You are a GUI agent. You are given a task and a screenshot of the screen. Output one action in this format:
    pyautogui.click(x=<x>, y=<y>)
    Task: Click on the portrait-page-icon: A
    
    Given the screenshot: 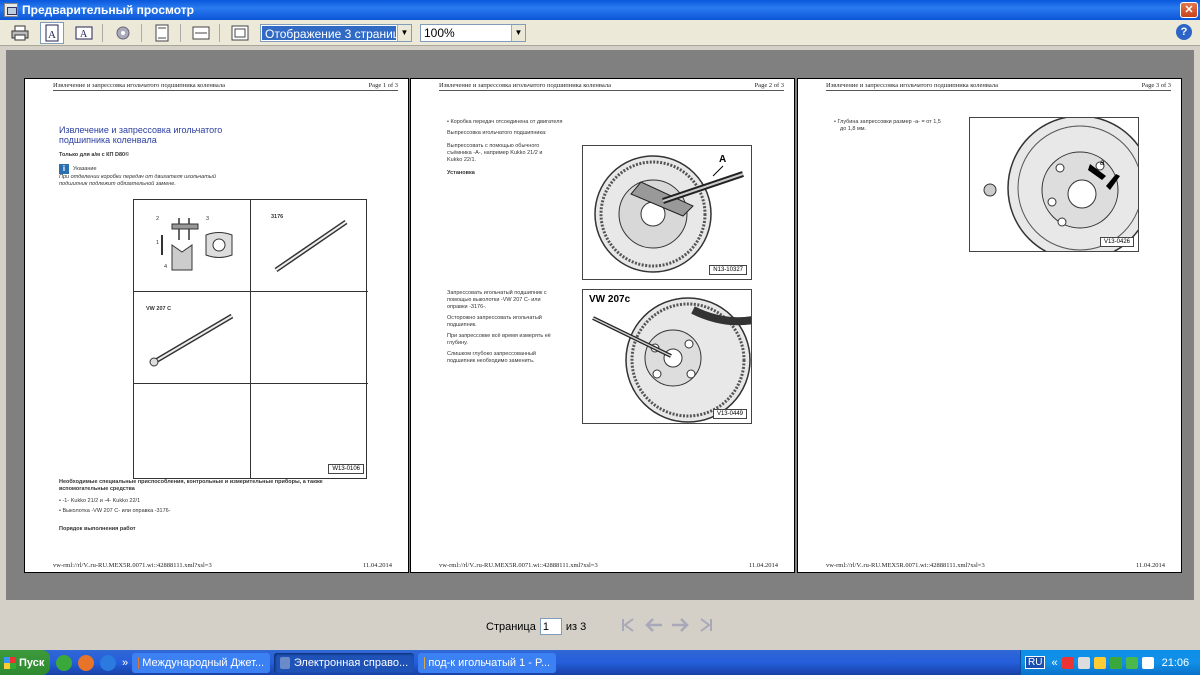 What is the action you would take?
    pyautogui.click(x=52, y=32)
    